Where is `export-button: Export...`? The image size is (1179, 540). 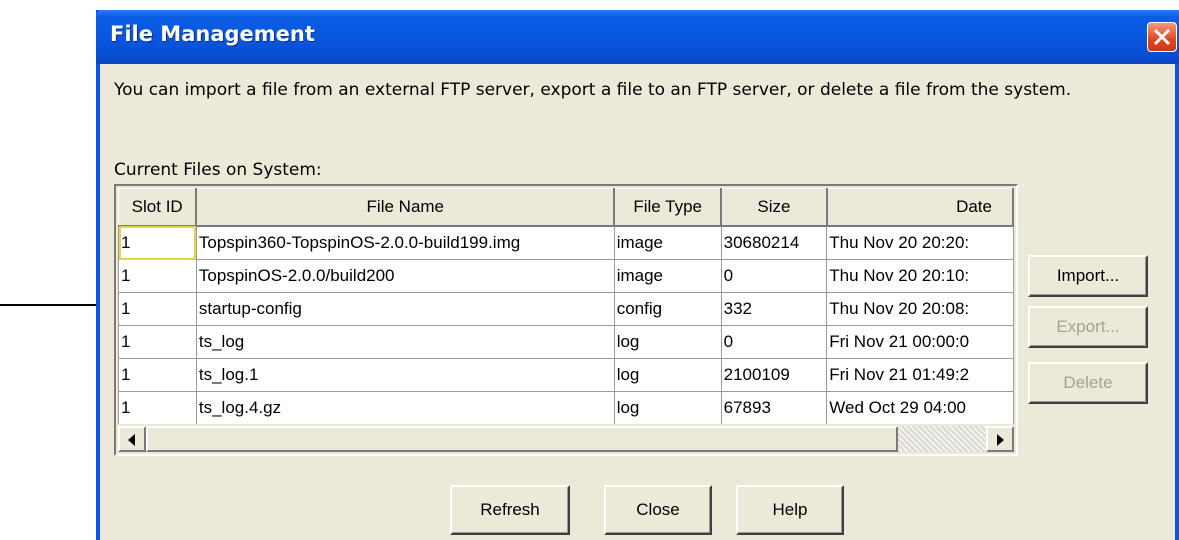
export-button: Export... is located at coordinates (1088, 327).